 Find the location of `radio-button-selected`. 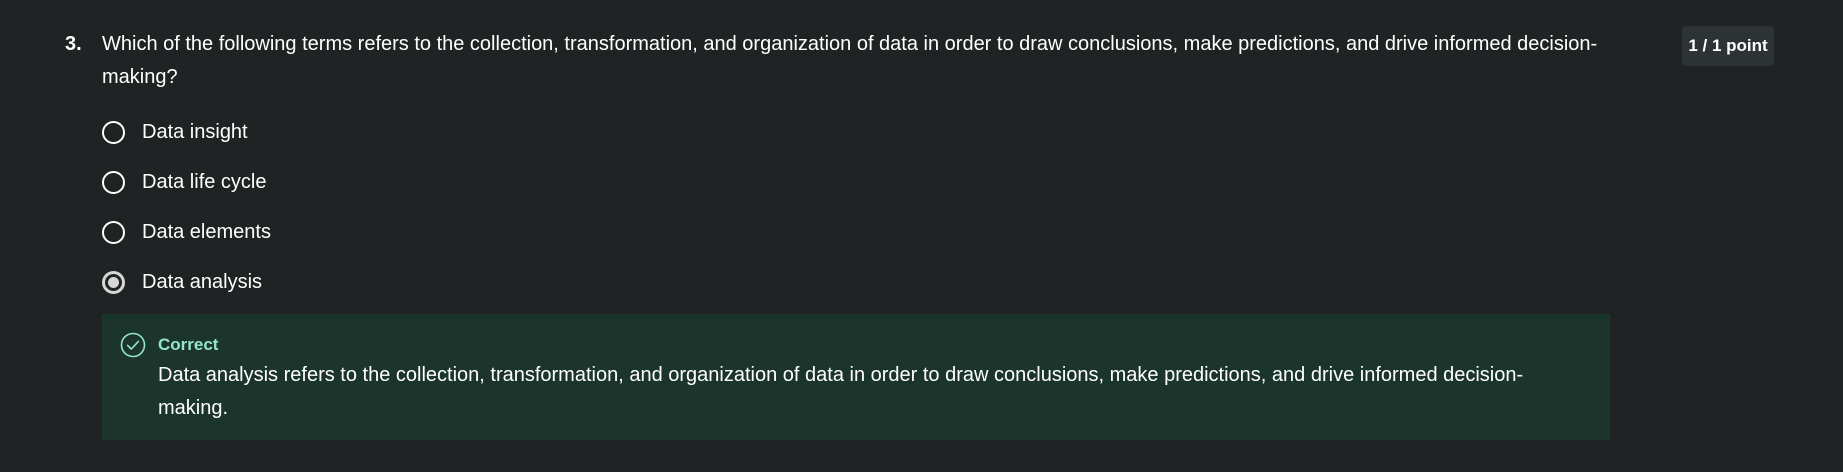

radio-button-selected is located at coordinates (113, 282).